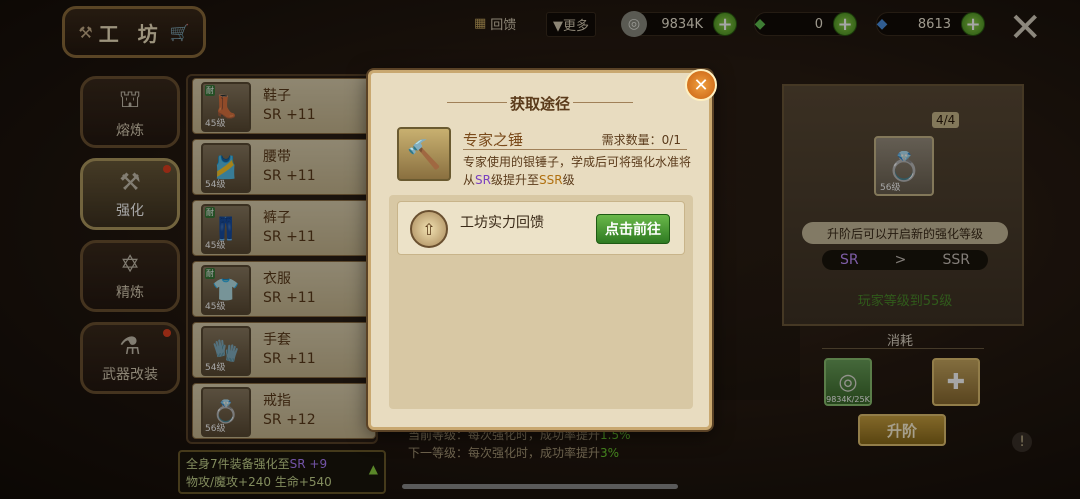 Image resolution: width=1080 pixels, height=499 pixels. What do you see at coordinates (541, 302) in the screenshot?
I see `source-list: ⇧ 工坊实力回馈 点击前往` at bounding box center [541, 302].